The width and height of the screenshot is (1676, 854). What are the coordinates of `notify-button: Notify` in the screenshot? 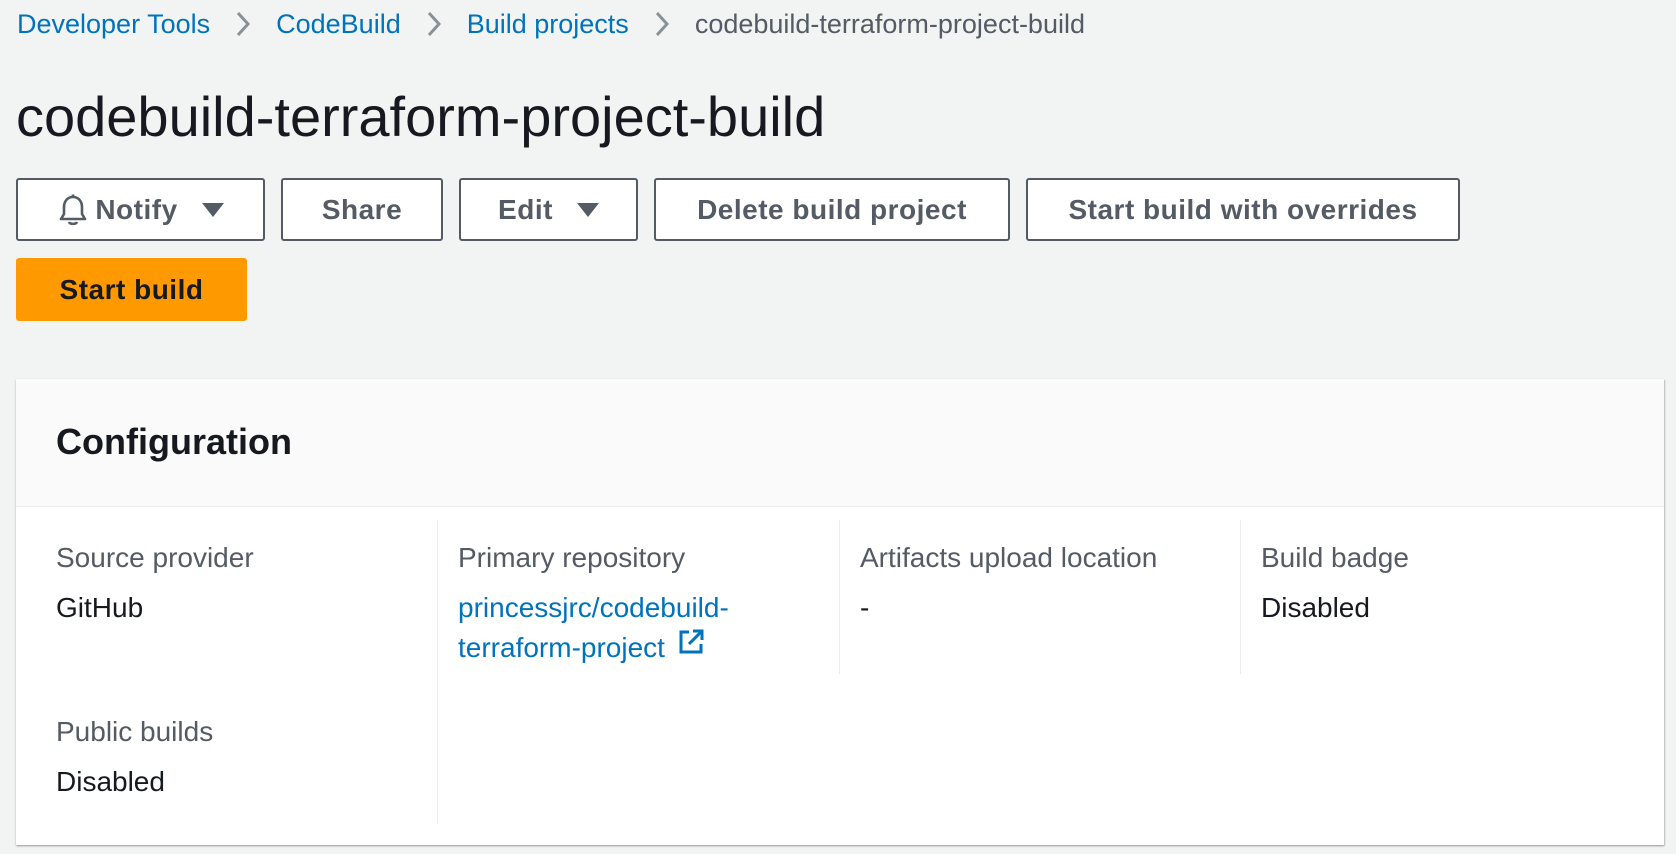 It's located at (140, 209).